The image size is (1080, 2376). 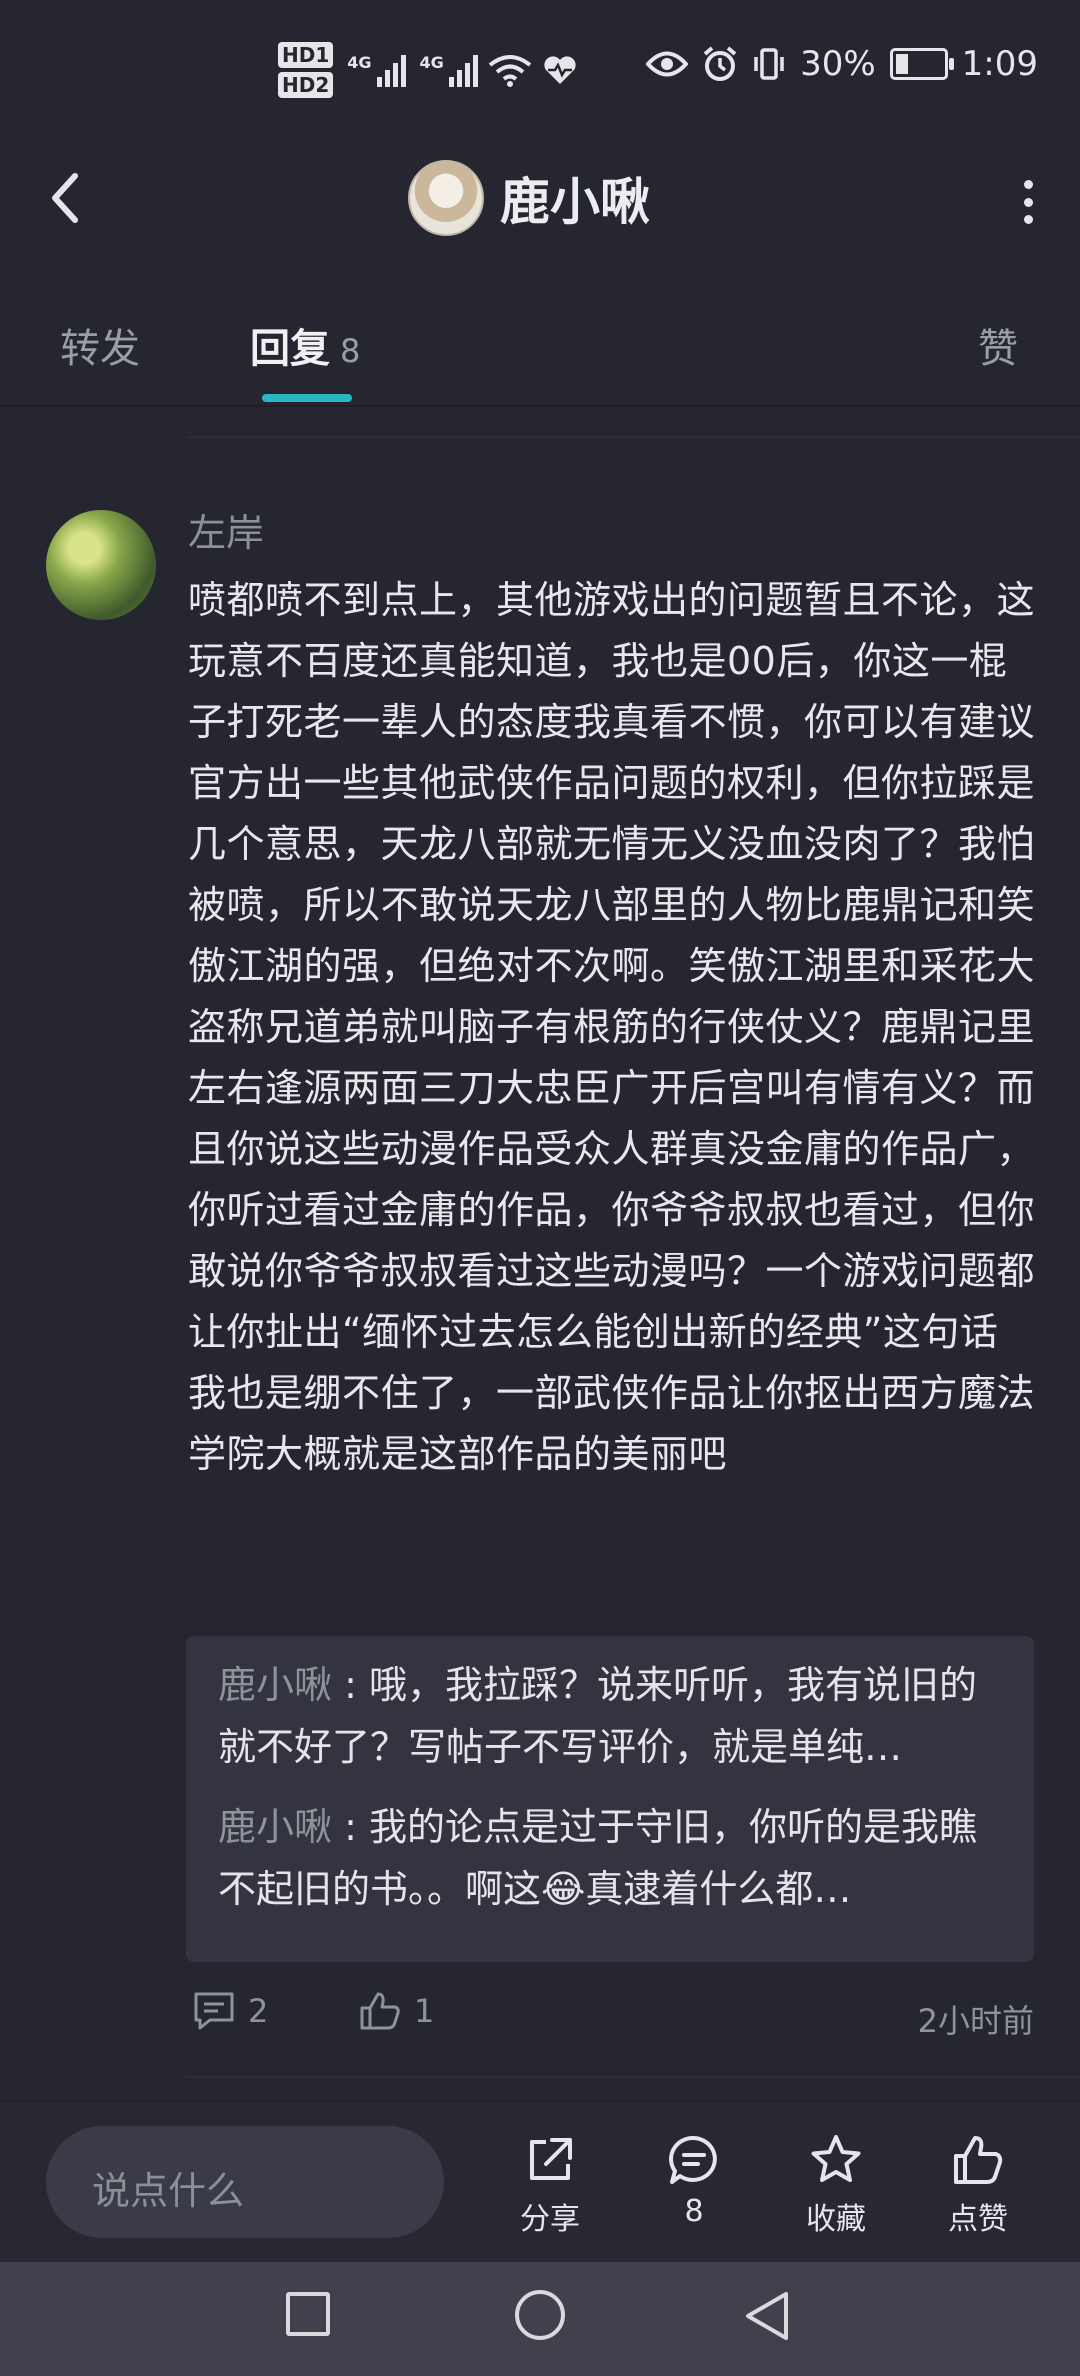 What do you see at coordinates (978, 2219) in the screenshot?
I see `like-label: 点赞` at bounding box center [978, 2219].